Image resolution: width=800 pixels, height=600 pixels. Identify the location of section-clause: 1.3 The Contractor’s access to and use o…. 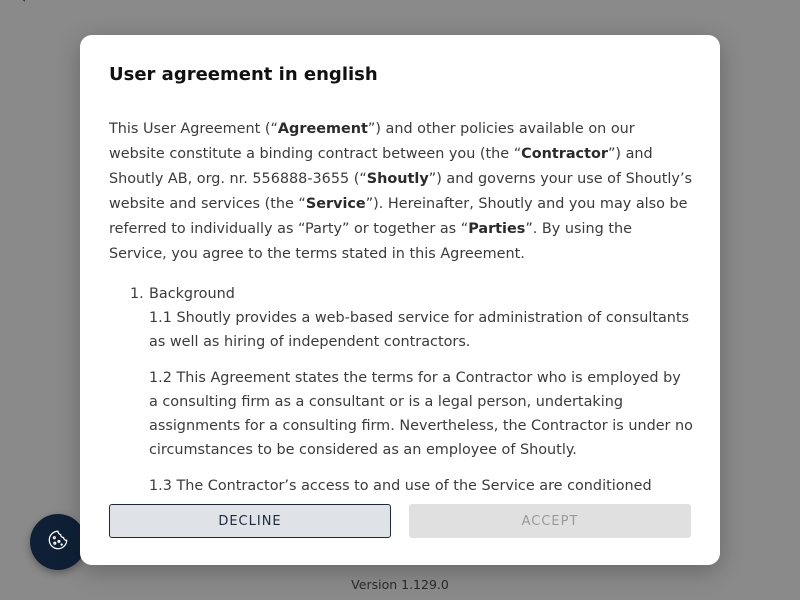
(400, 486).